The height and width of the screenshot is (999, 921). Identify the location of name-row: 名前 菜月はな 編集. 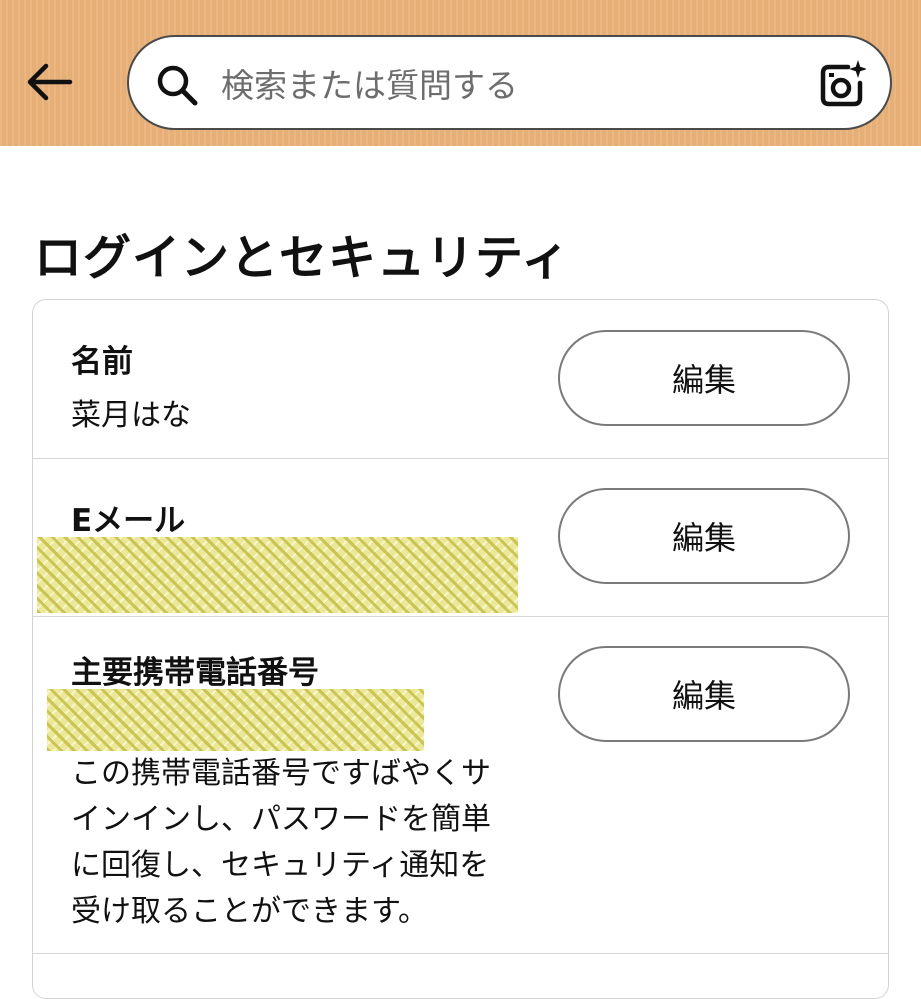
(460, 379).